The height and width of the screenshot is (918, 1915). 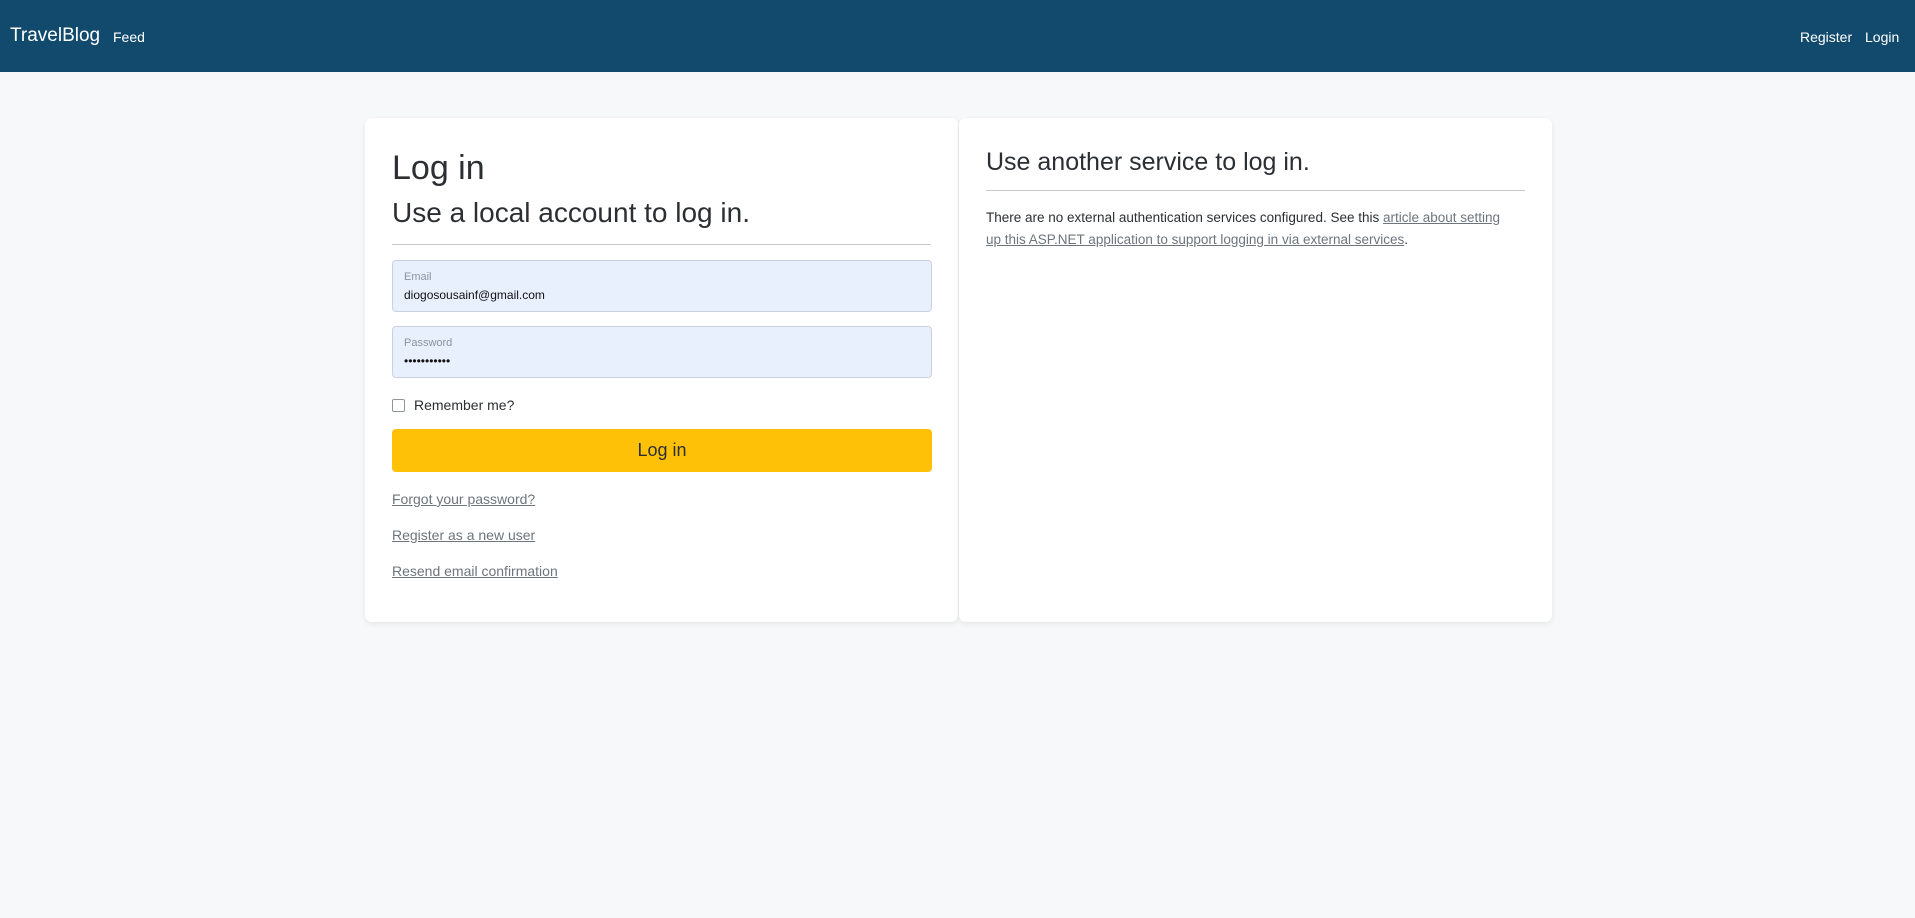 I want to click on nav-feed-link: Feed, so click(x=129, y=37).